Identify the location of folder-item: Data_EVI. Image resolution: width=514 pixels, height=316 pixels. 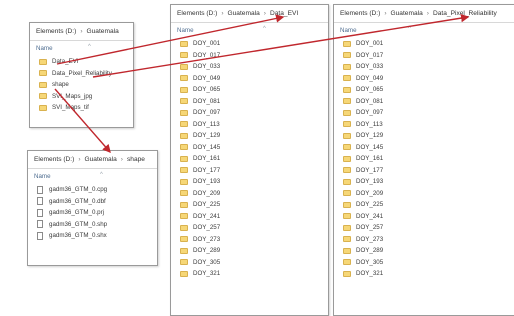
(86, 62).